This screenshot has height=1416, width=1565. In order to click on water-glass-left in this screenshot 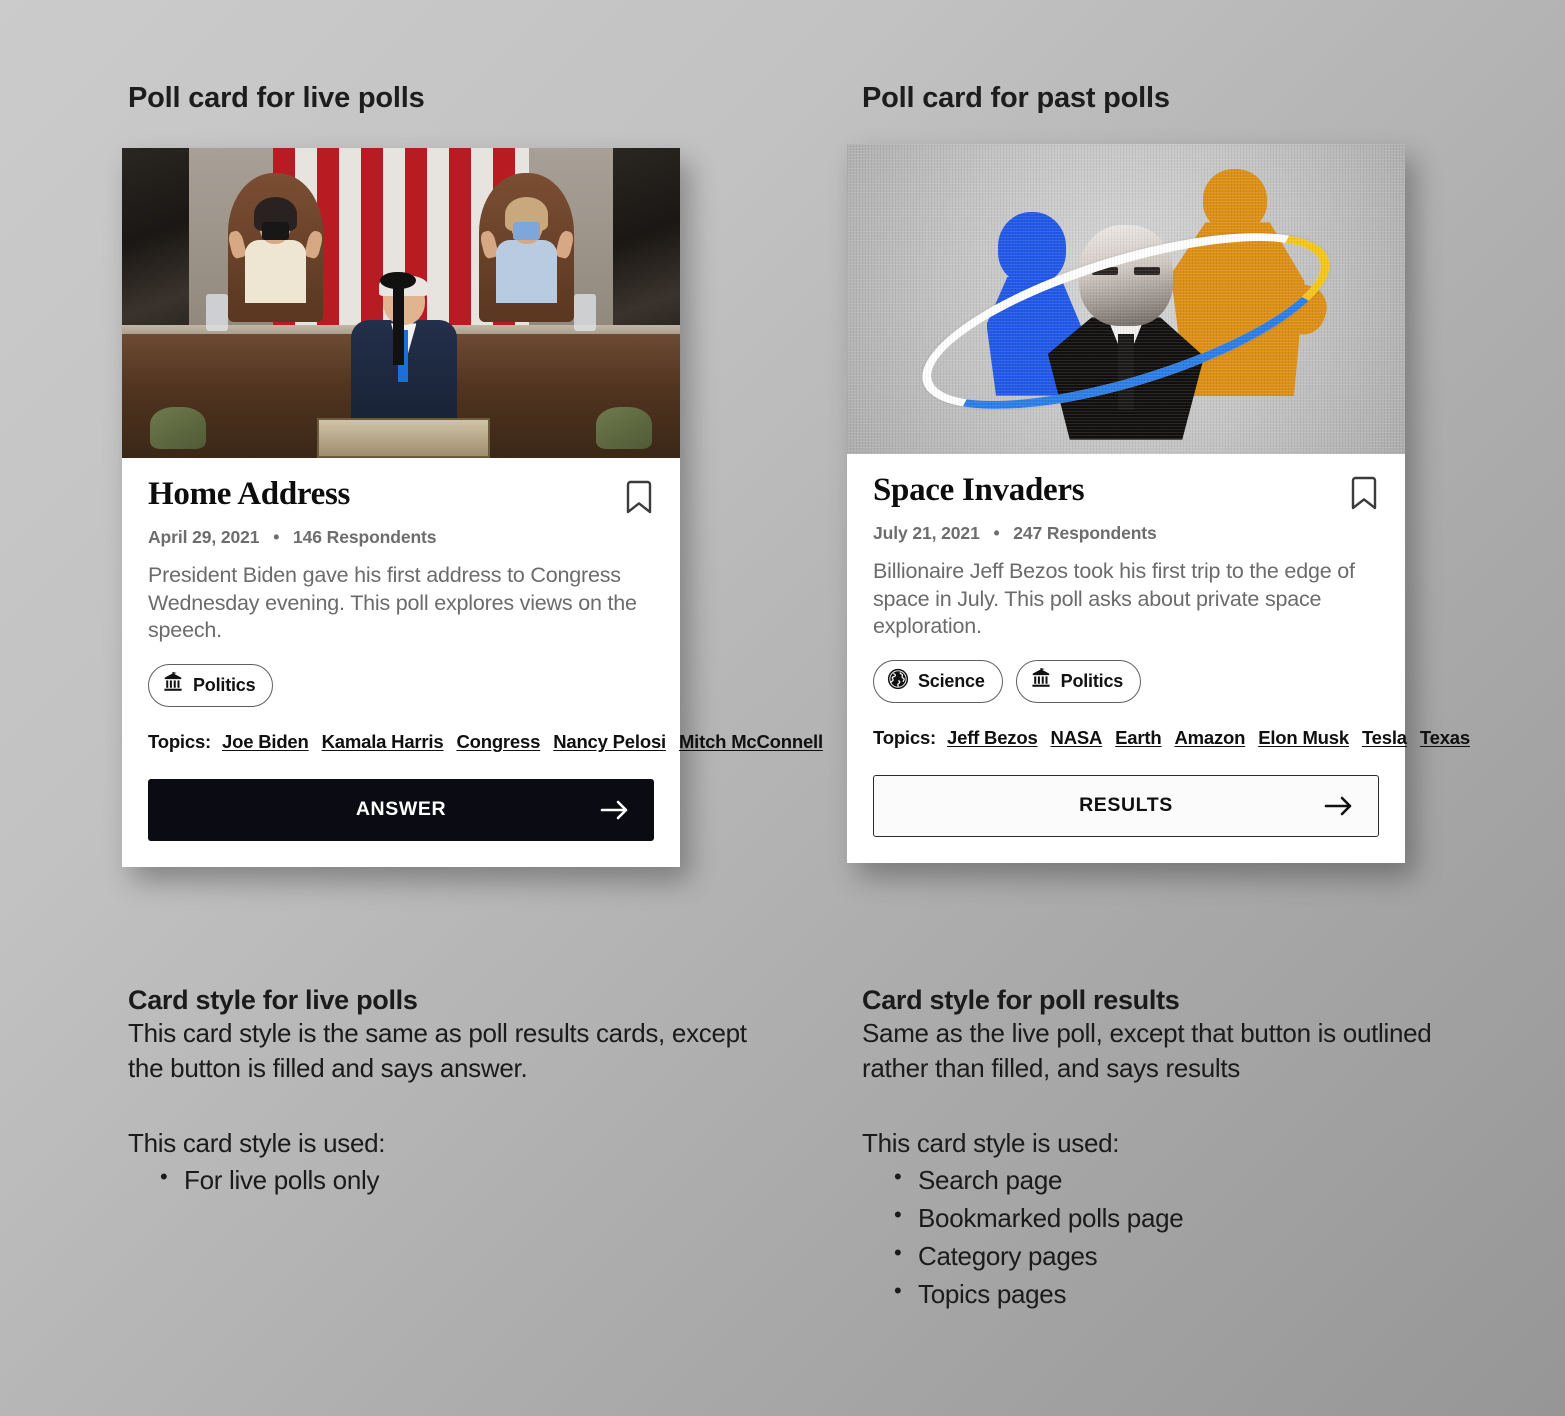, I will do `click(216, 312)`.